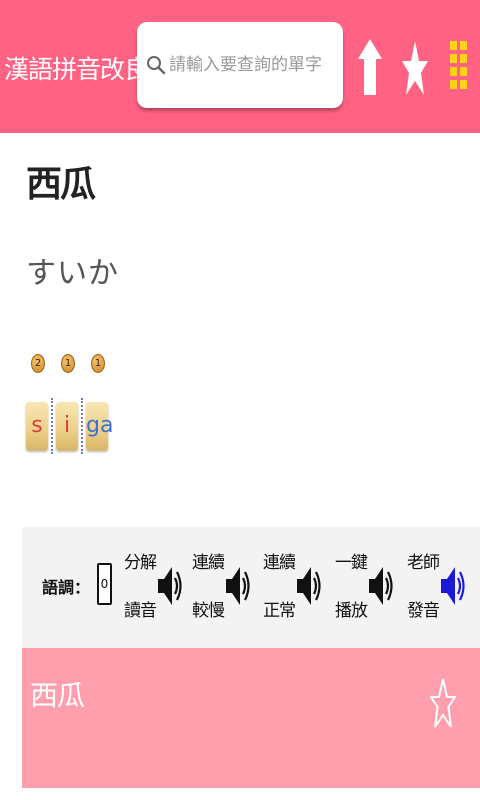 The width and height of the screenshot is (480, 800). What do you see at coordinates (140, 563) in the screenshot?
I see `audio-button-label: 分解` at bounding box center [140, 563].